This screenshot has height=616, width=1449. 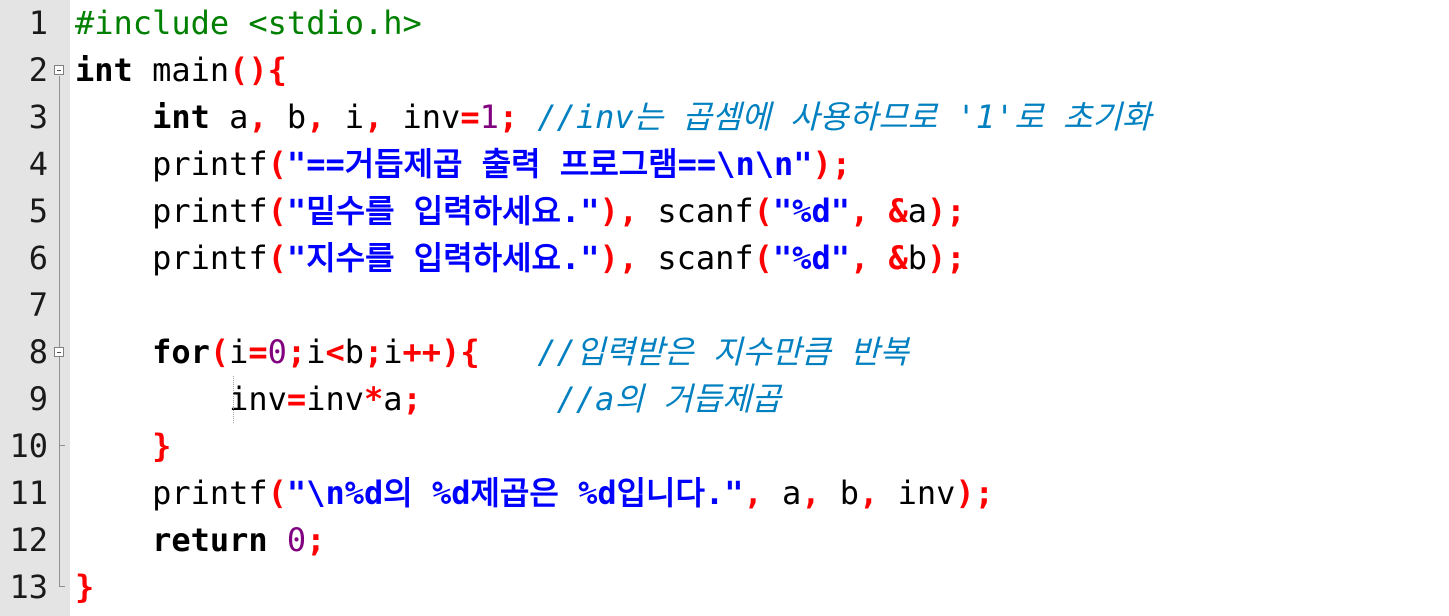 I want to click on code-token: "밑수를 입력하세요.", so click(x=443, y=211).